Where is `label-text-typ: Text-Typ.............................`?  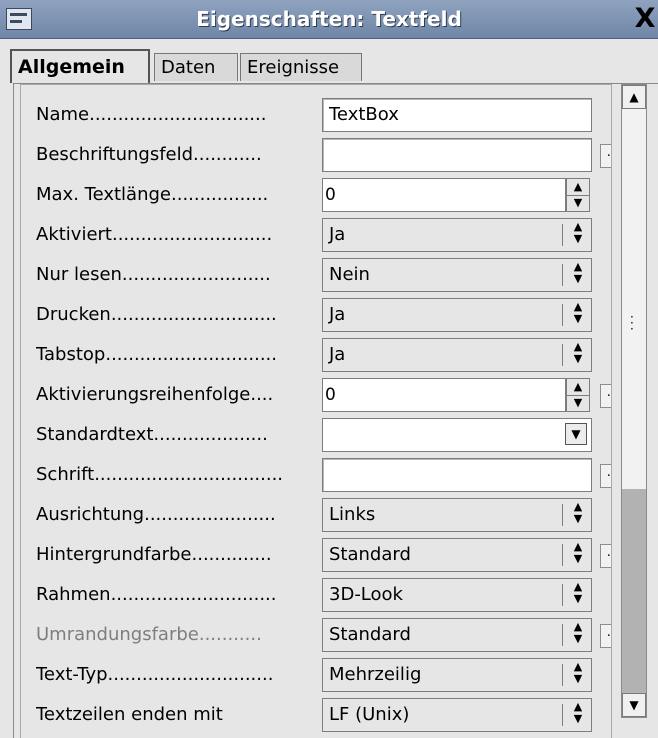
label-text-typ: Text-Typ............................. is located at coordinates (155, 674).